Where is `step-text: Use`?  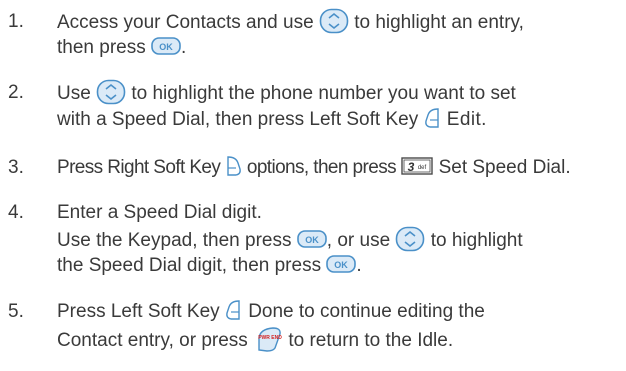 step-text: Use is located at coordinates (74, 94).